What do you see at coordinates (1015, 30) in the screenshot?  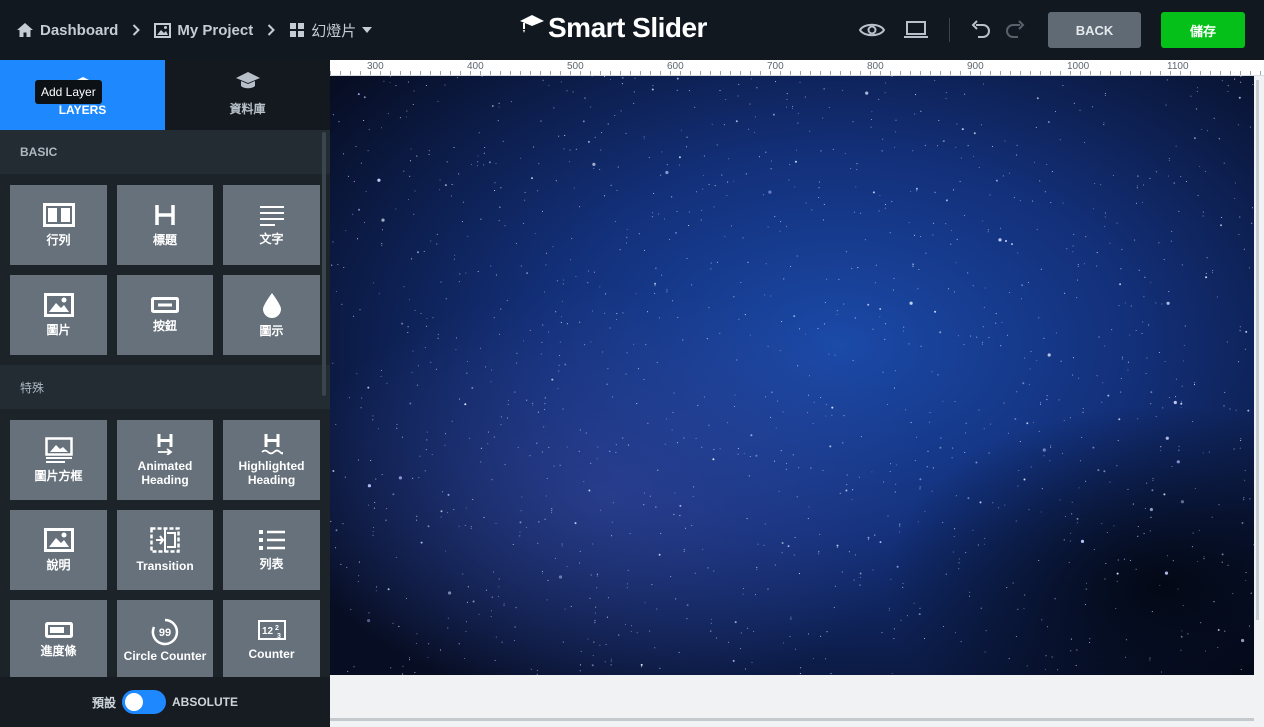 I see `redo-icon` at bounding box center [1015, 30].